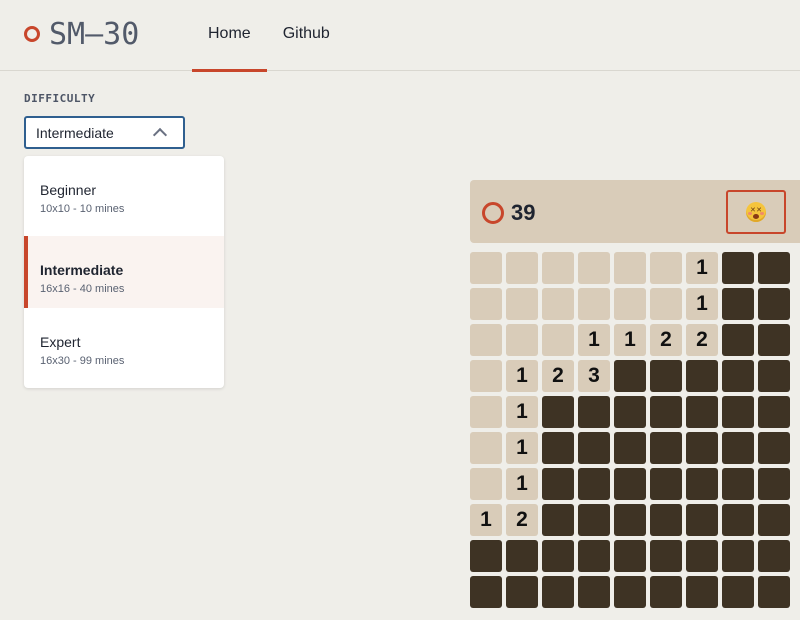 This screenshot has width=800, height=620. I want to click on difficulty-label: DIFFICULTY, so click(60, 98).